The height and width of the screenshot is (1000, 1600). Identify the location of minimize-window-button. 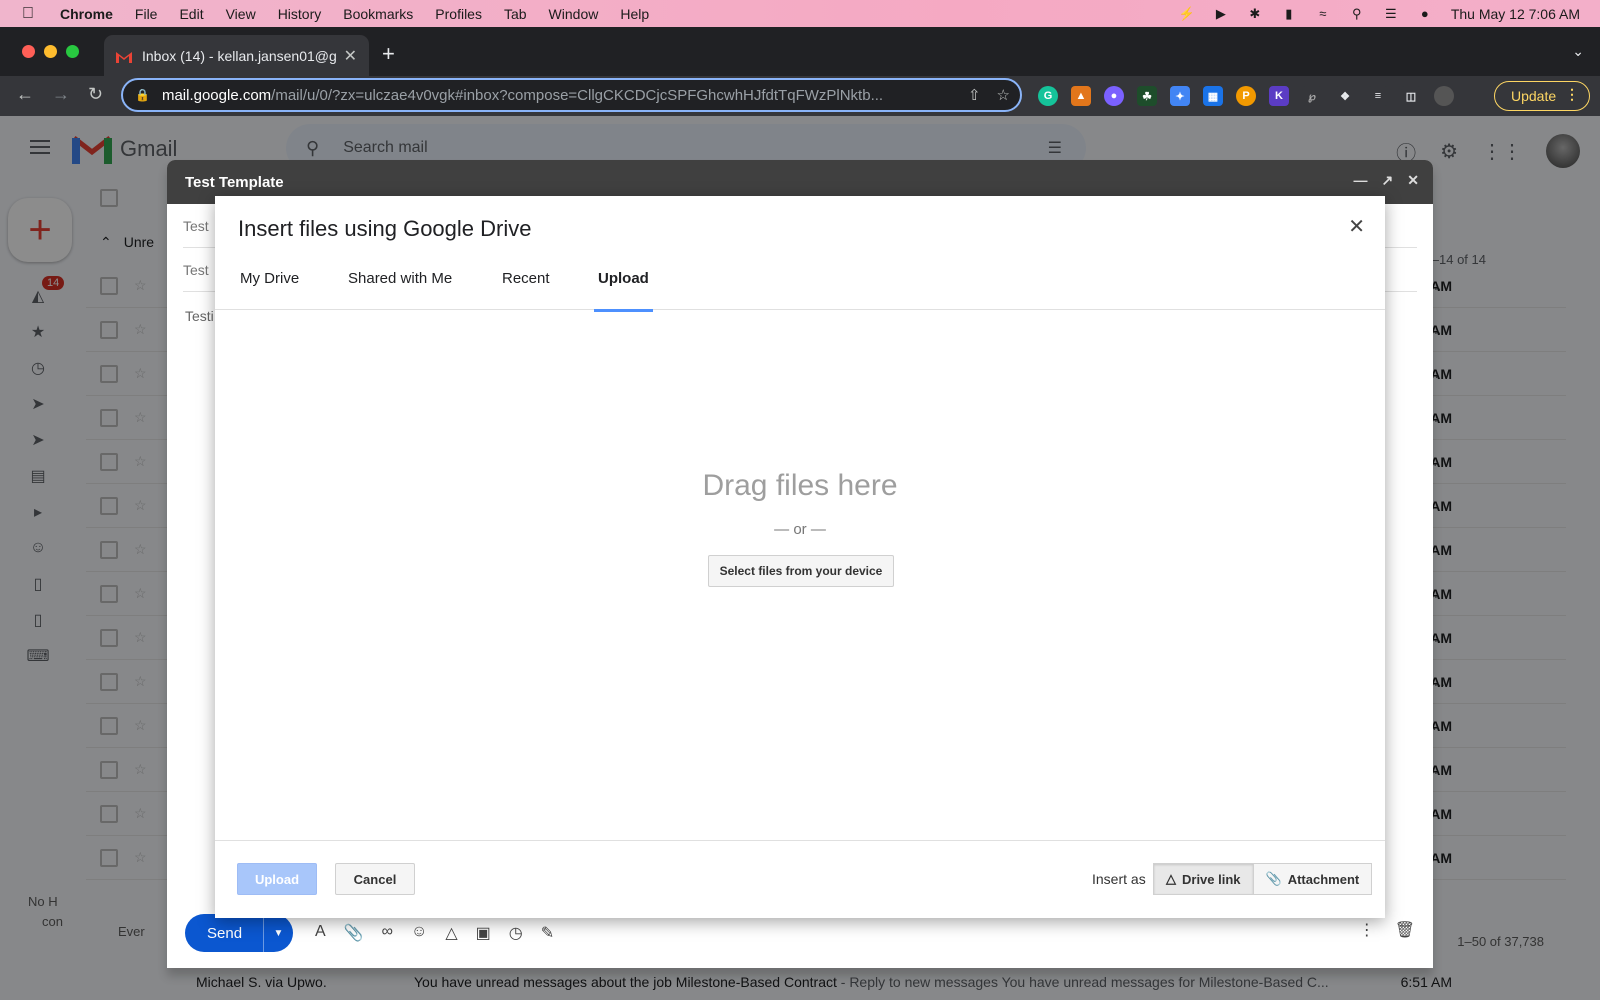
(50, 51).